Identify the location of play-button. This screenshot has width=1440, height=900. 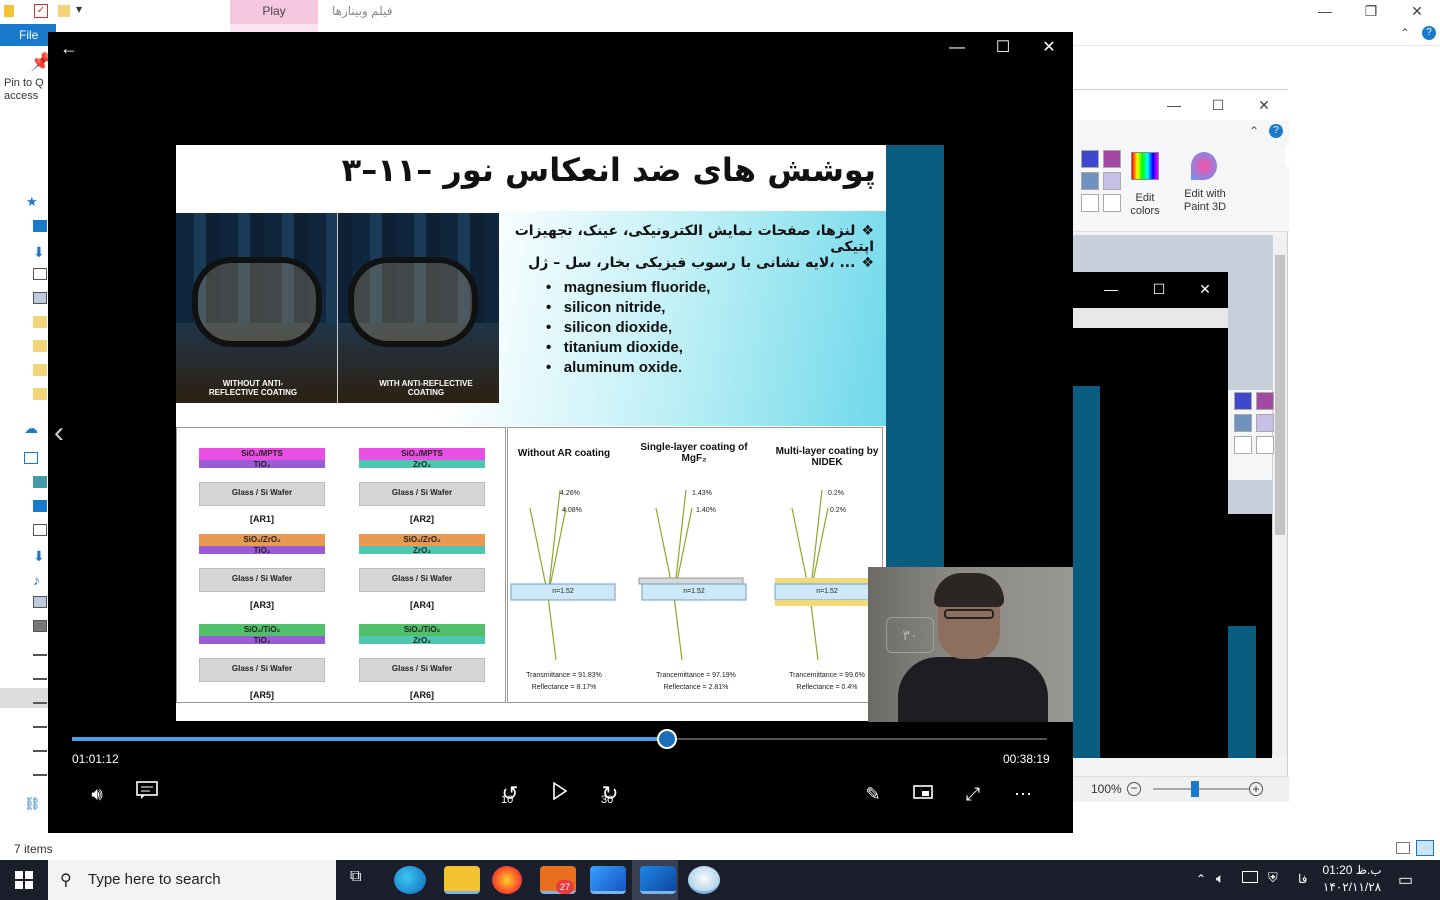
(560, 794).